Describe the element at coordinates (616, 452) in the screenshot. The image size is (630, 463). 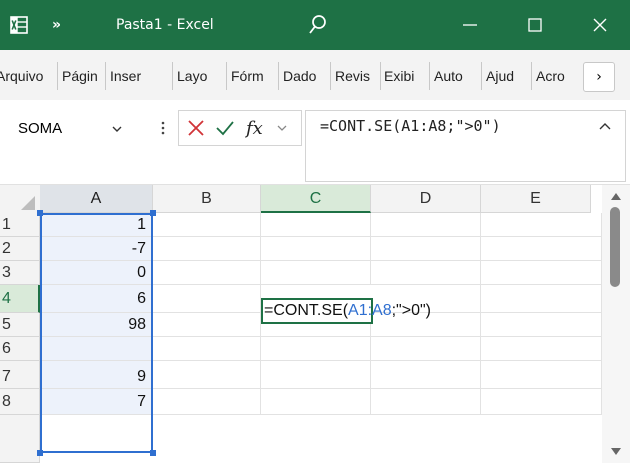
I see `scroll-down-icon` at that location.